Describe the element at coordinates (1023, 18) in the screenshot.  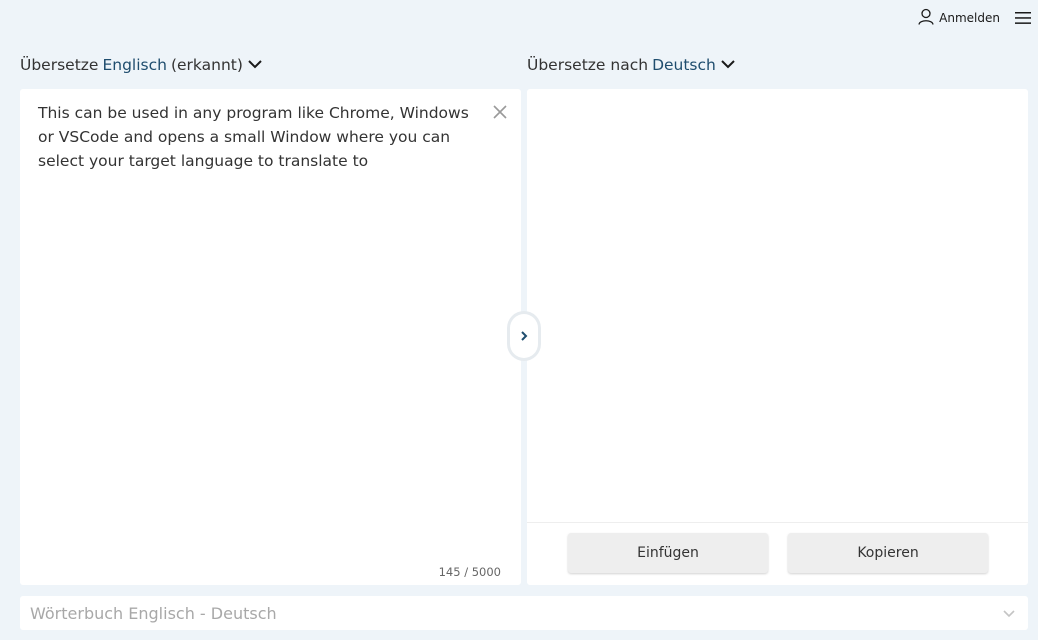
I see `hamburger-menu-icon` at that location.